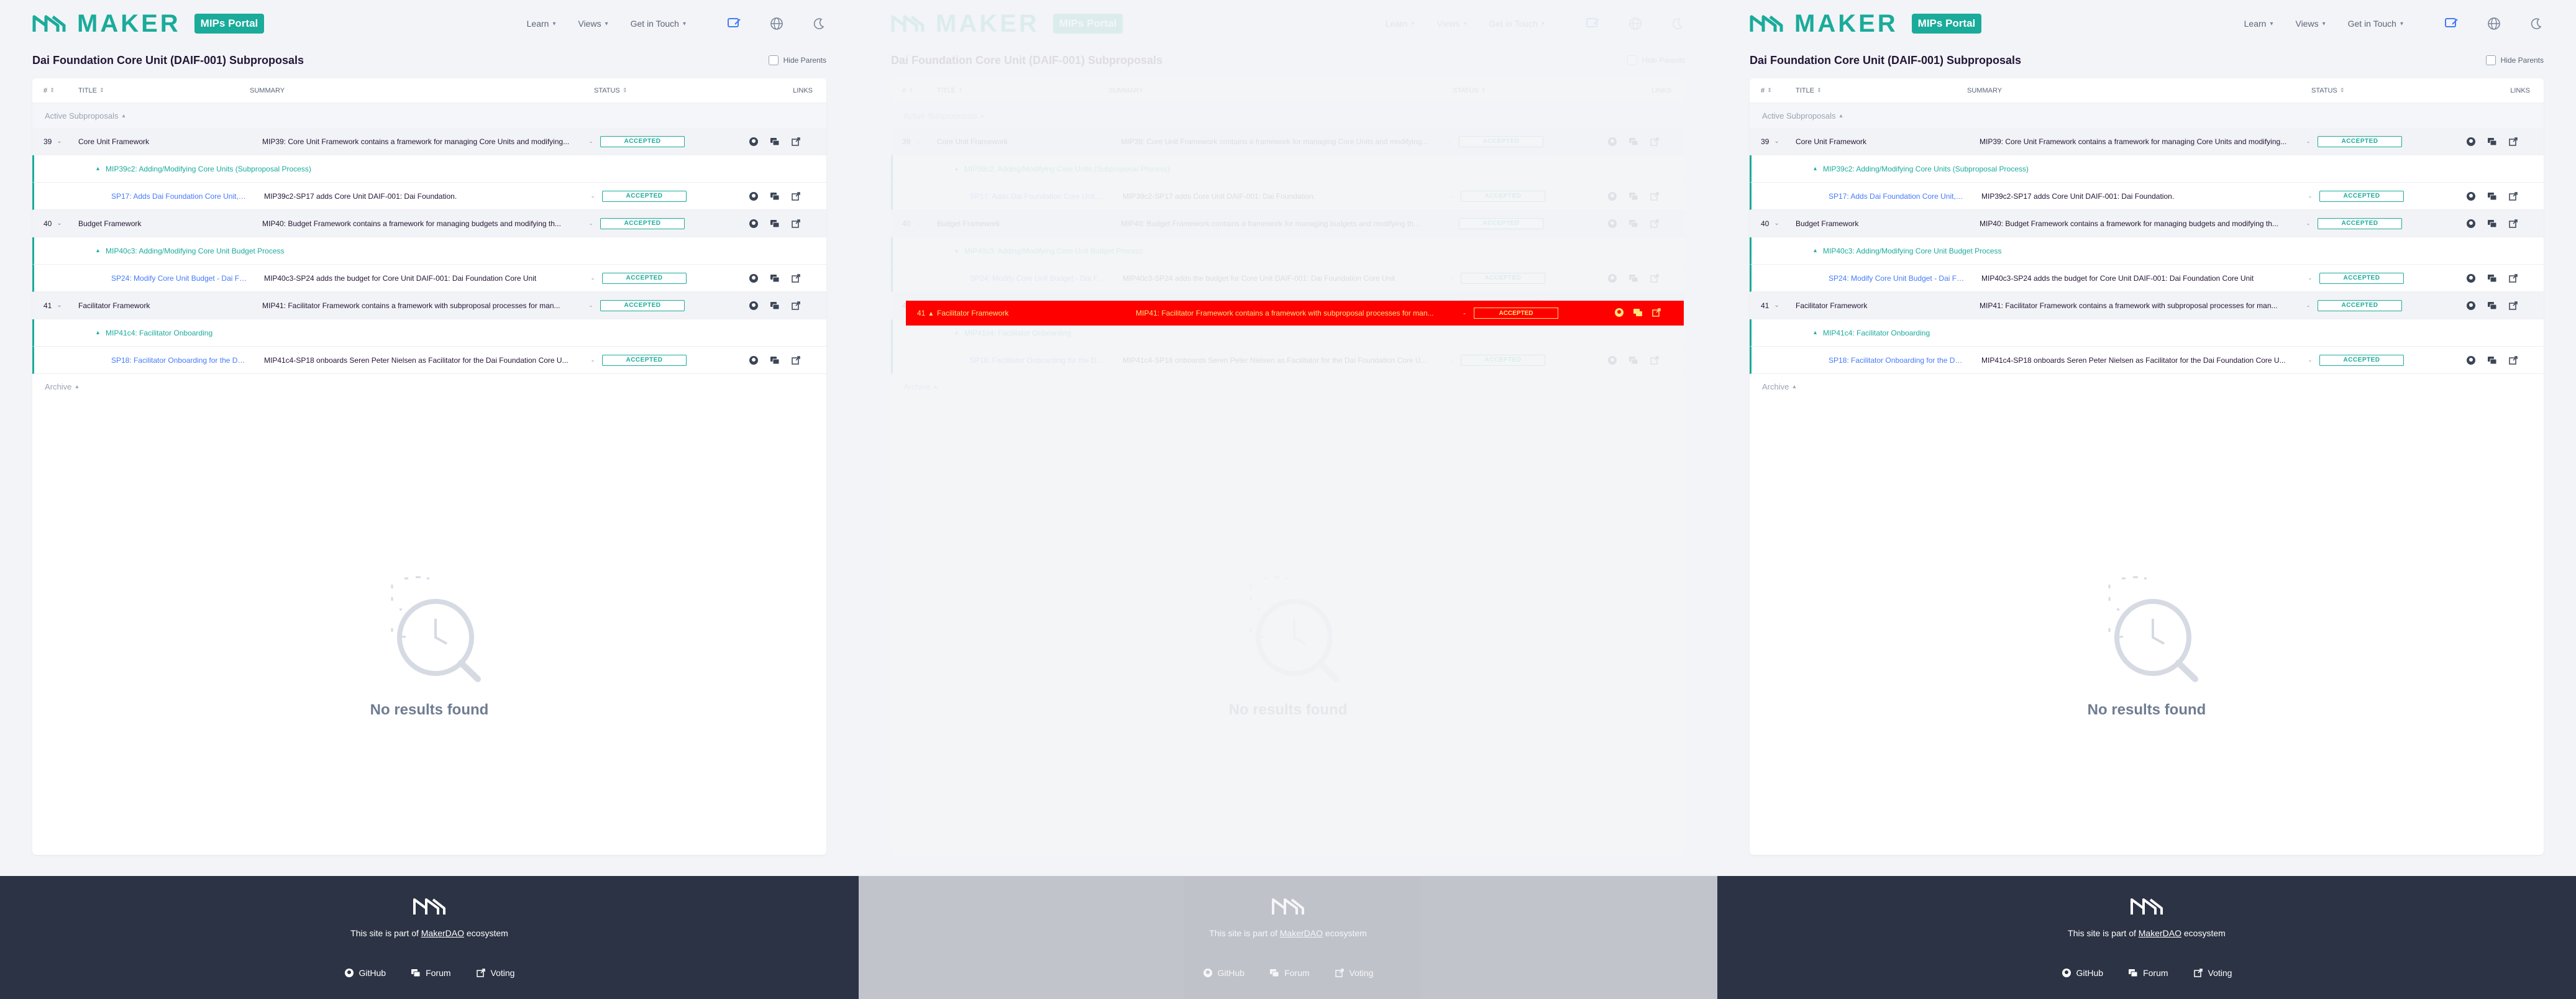 Image resolution: width=2576 pixels, height=999 pixels. What do you see at coordinates (1011, 223) in the screenshot?
I see `row-title: Budget Framework` at bounding box center [1011, 223].